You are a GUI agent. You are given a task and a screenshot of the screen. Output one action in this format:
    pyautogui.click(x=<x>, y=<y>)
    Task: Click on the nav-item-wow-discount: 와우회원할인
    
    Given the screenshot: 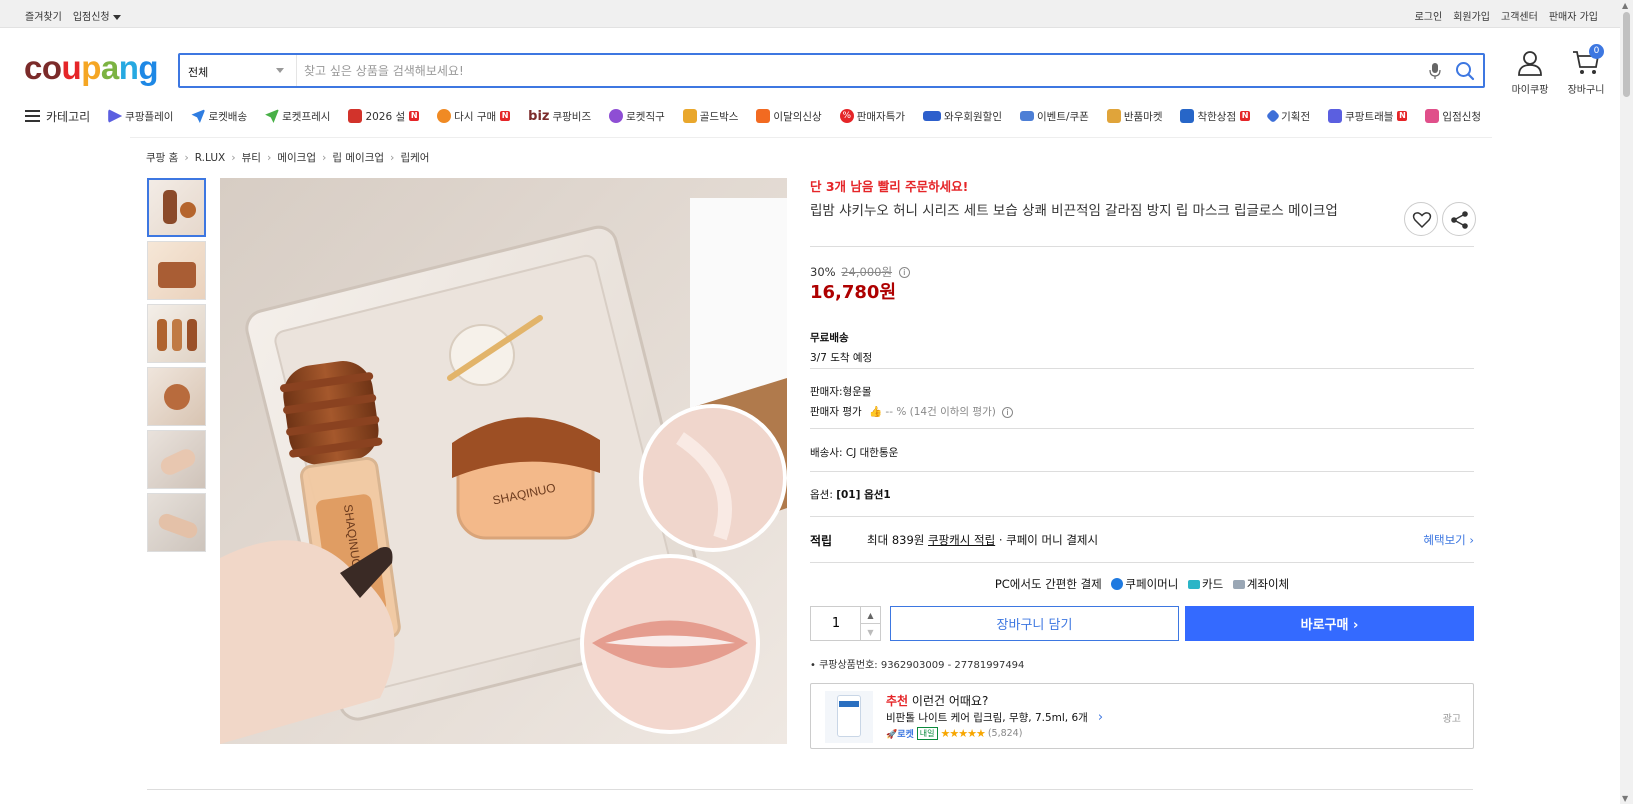 What is the action you would take?
    pyautogui.click(x=962, y=116)
    